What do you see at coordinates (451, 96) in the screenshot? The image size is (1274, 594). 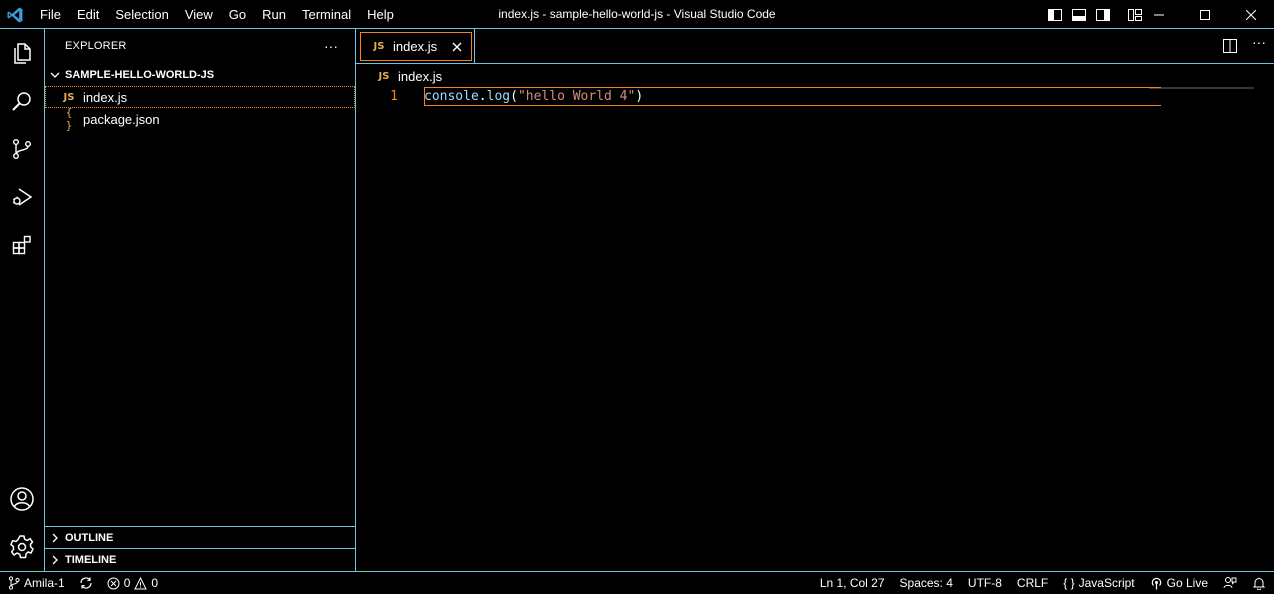 I see `token-identifier: console` at bounding box center [451, 96].